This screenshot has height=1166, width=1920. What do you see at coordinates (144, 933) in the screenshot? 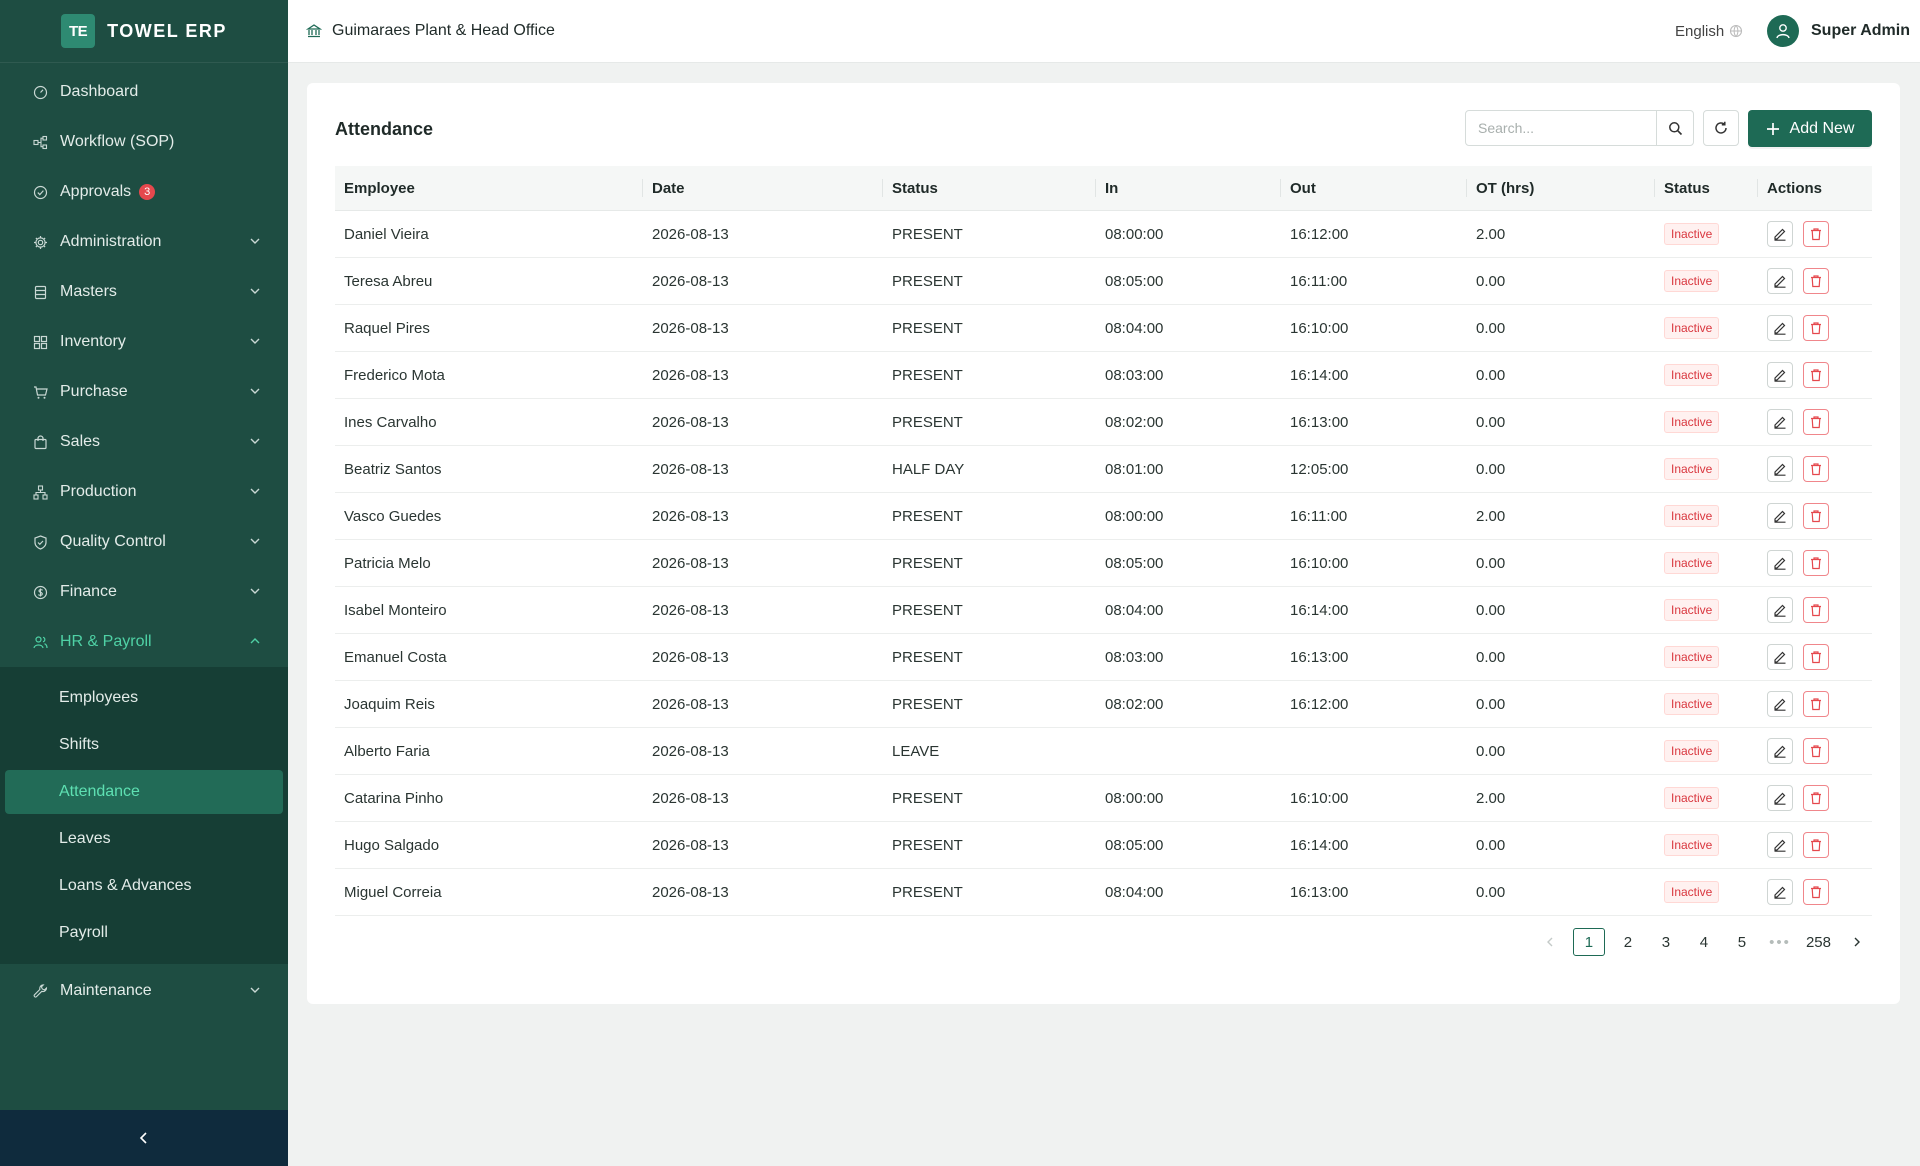
I see `sidebar-subitem-payroll: Payroll` at bounding box center [144, 933].